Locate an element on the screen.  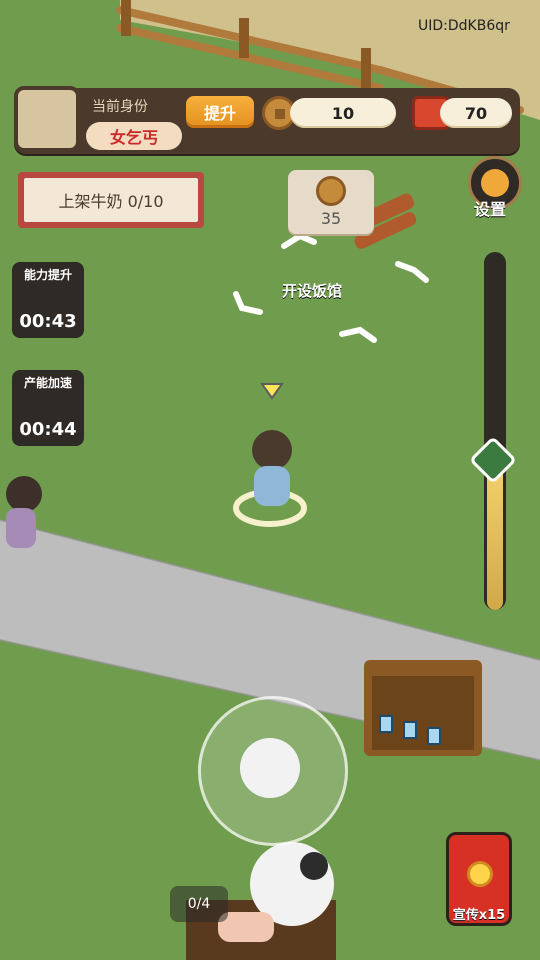
zoom-slider-fill is located at coordinates (495, 535).